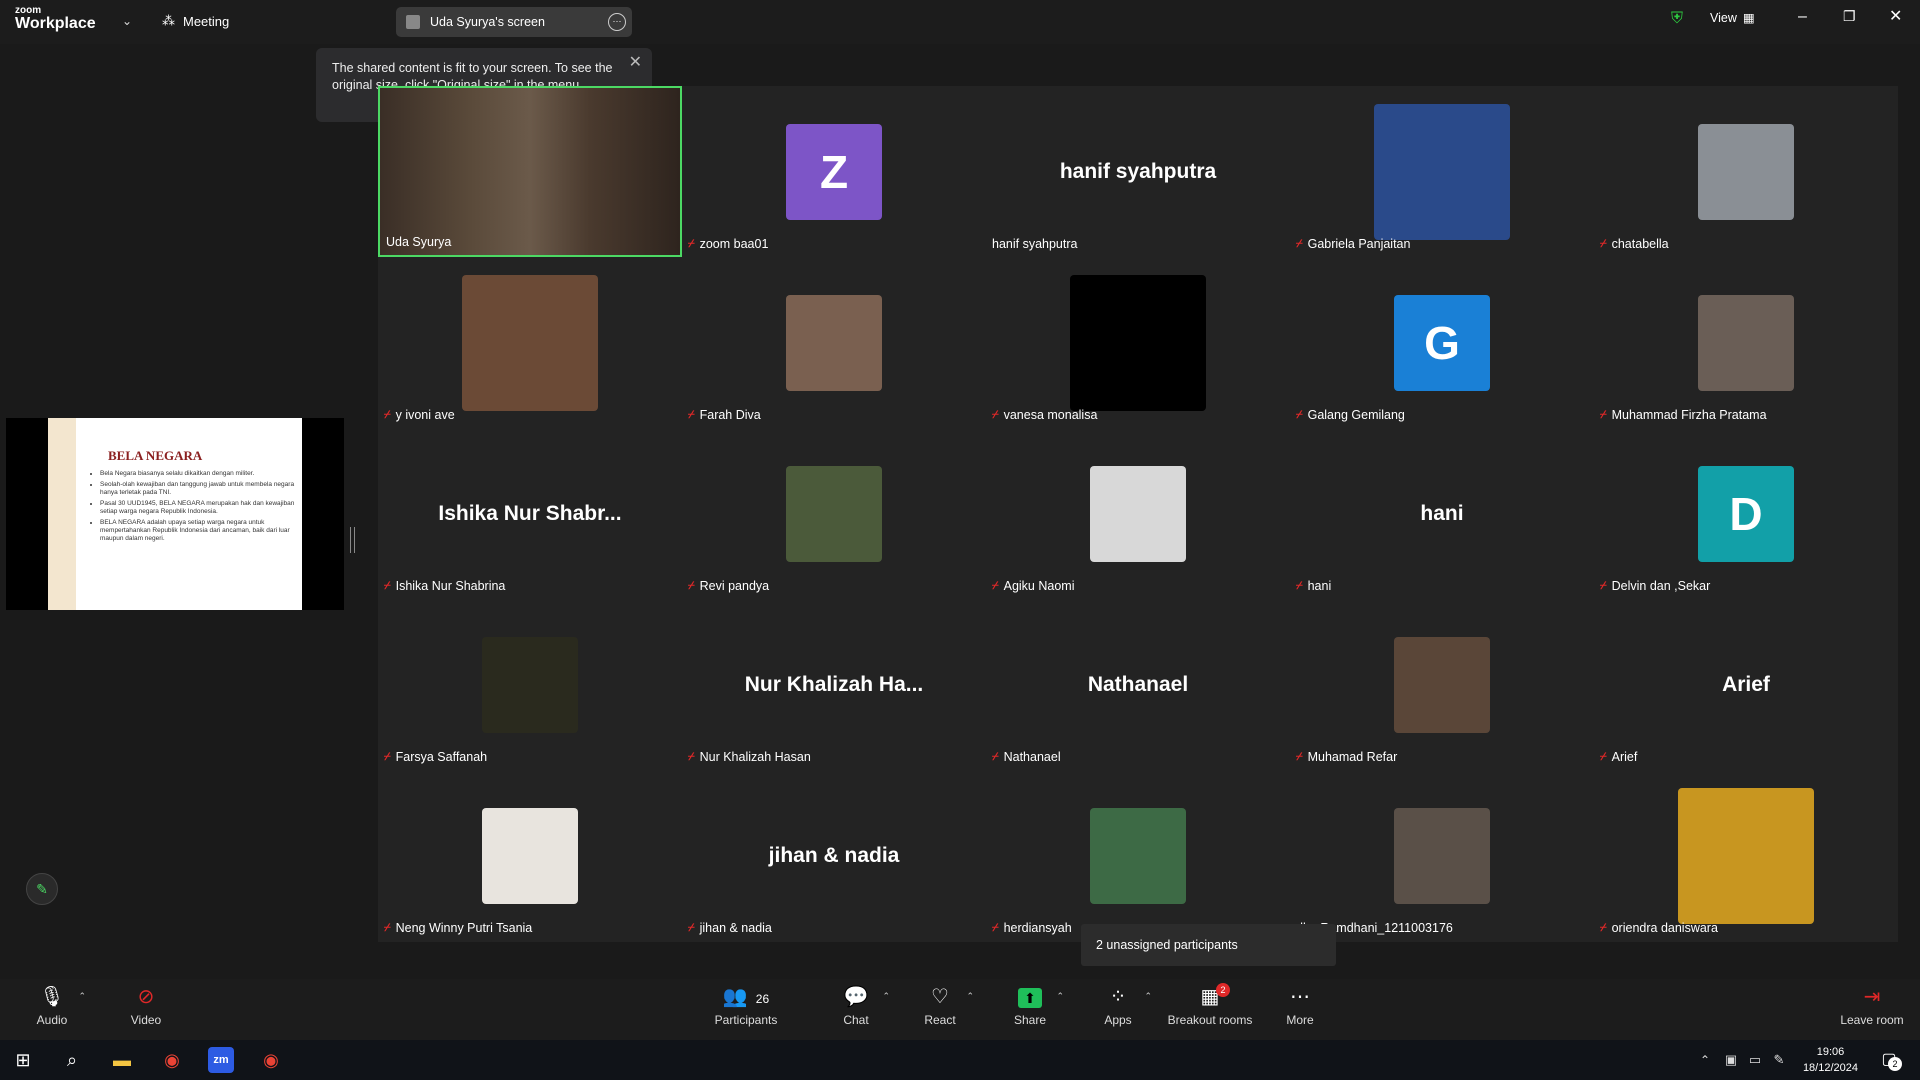 Image resolution: width=1920 pixels, height=1080 pixels. What do you see at coordinates (1300, 1009) in the screenshot?
I see `more-button: ⋯ More` at bounding box center [1300, 1009].